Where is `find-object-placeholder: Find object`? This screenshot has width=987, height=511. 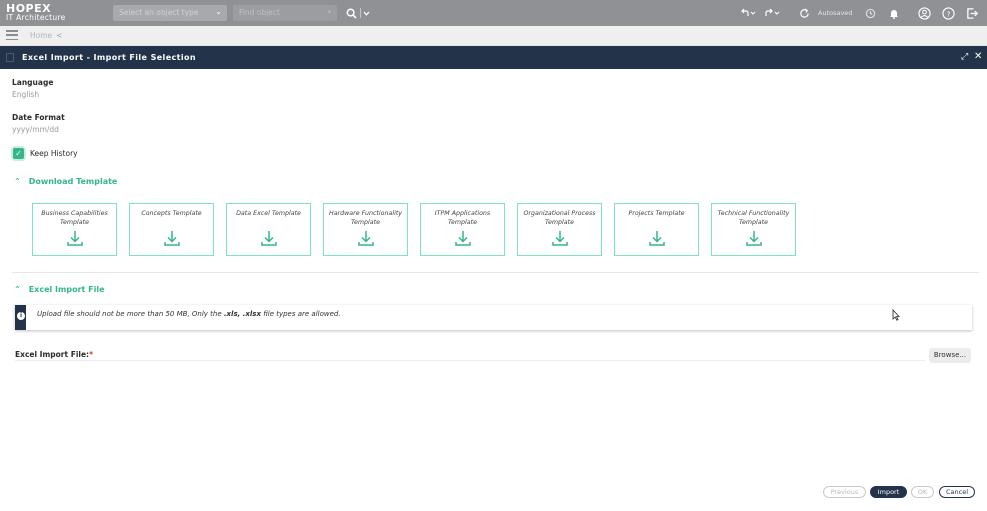
find-object-placeholder: Find object is located at coordinates (259, 12).